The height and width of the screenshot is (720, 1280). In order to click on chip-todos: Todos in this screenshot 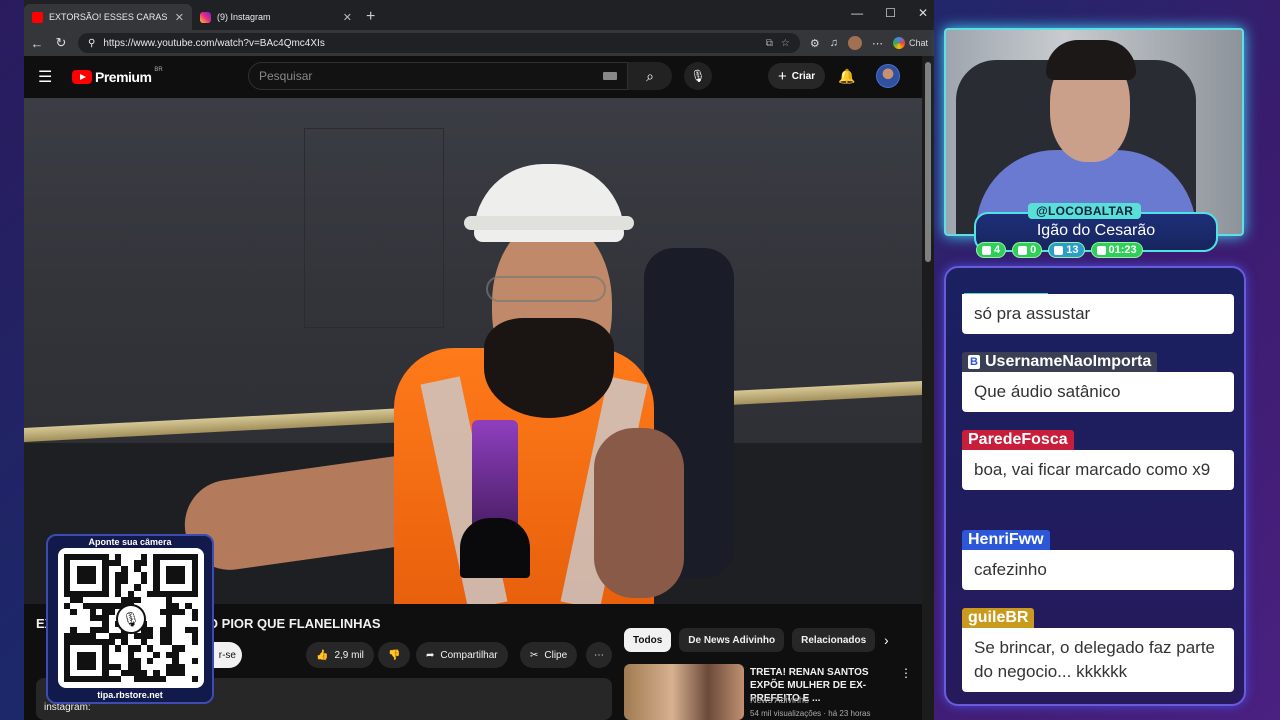, I will do `click(648, 640)`.